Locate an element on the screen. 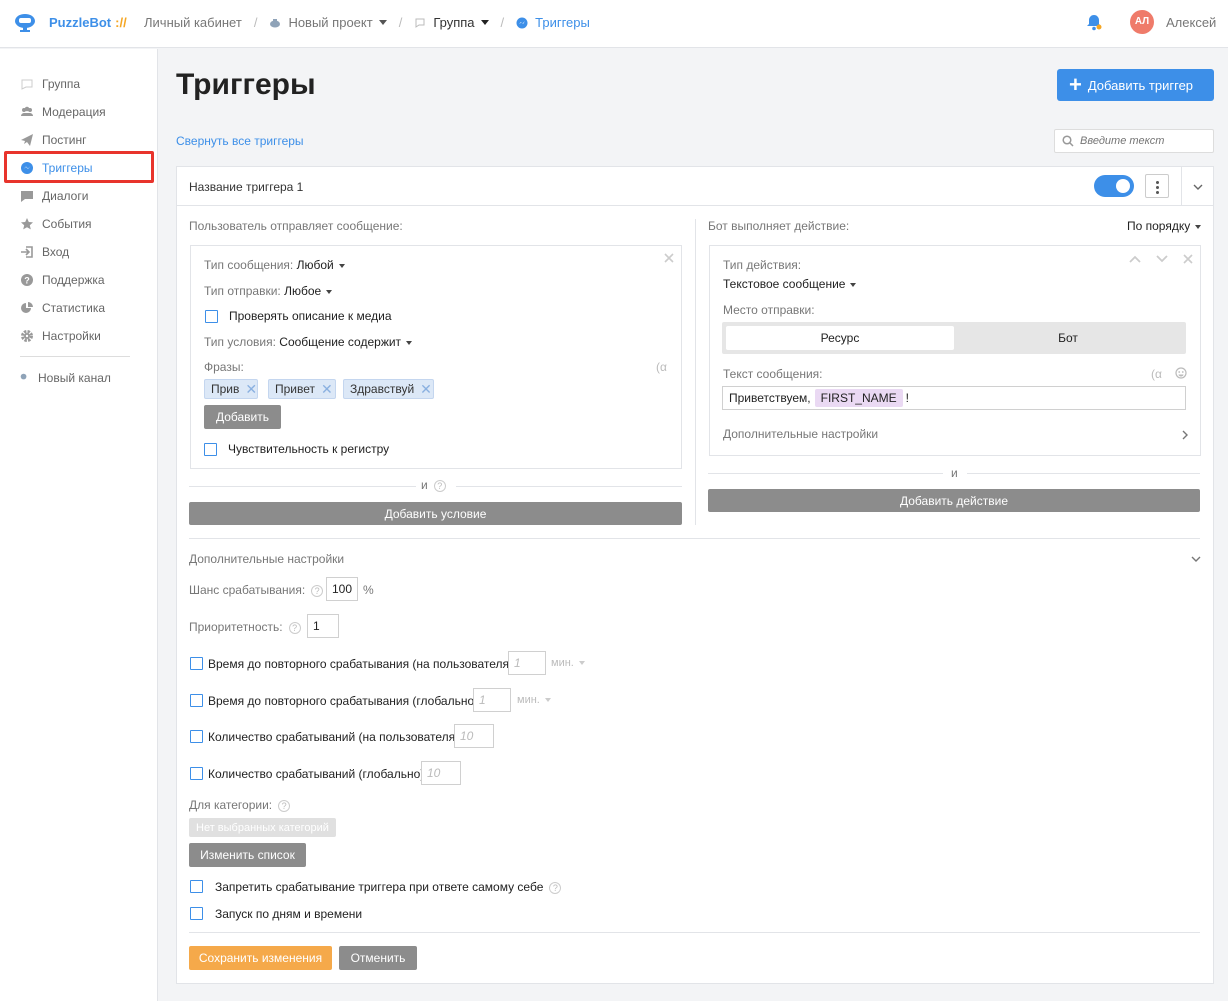 The height and width of the screenshot is (1001, 1228). count-user-checkbox is located at coordinates (196, 736).